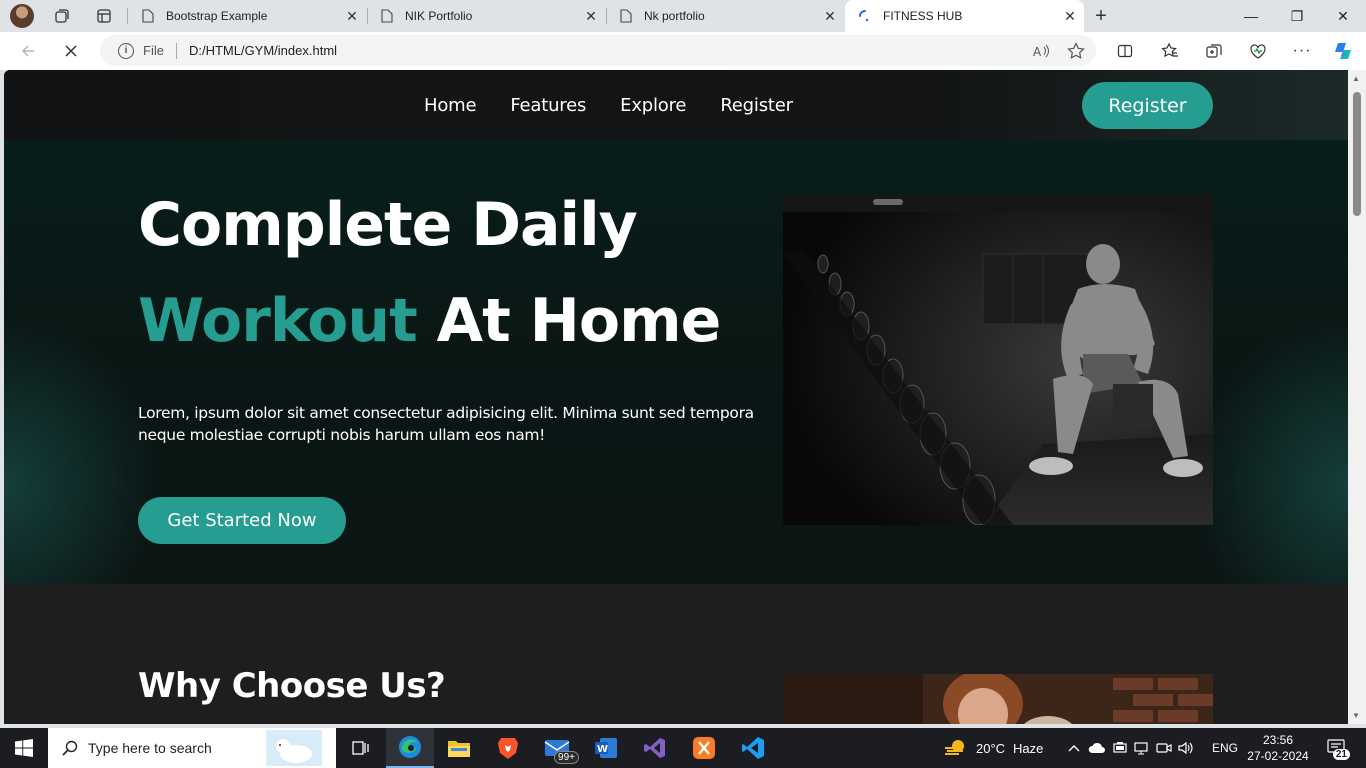  Describe the element at coordinates (1343, 16) in the screenshot. I see `close-window-button: ✕` at that location.